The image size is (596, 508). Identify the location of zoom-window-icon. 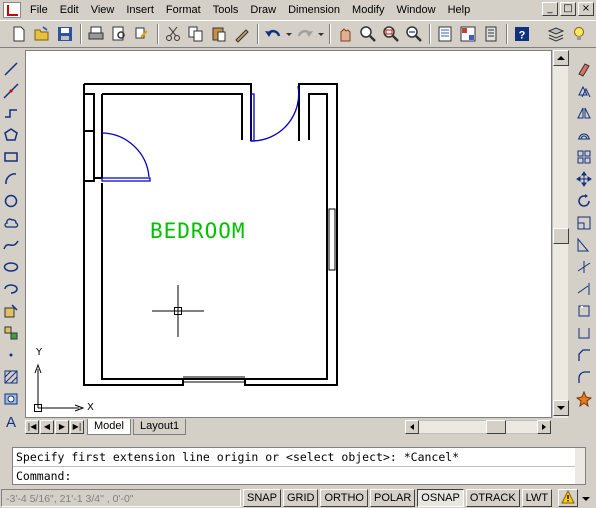
(391, 34).